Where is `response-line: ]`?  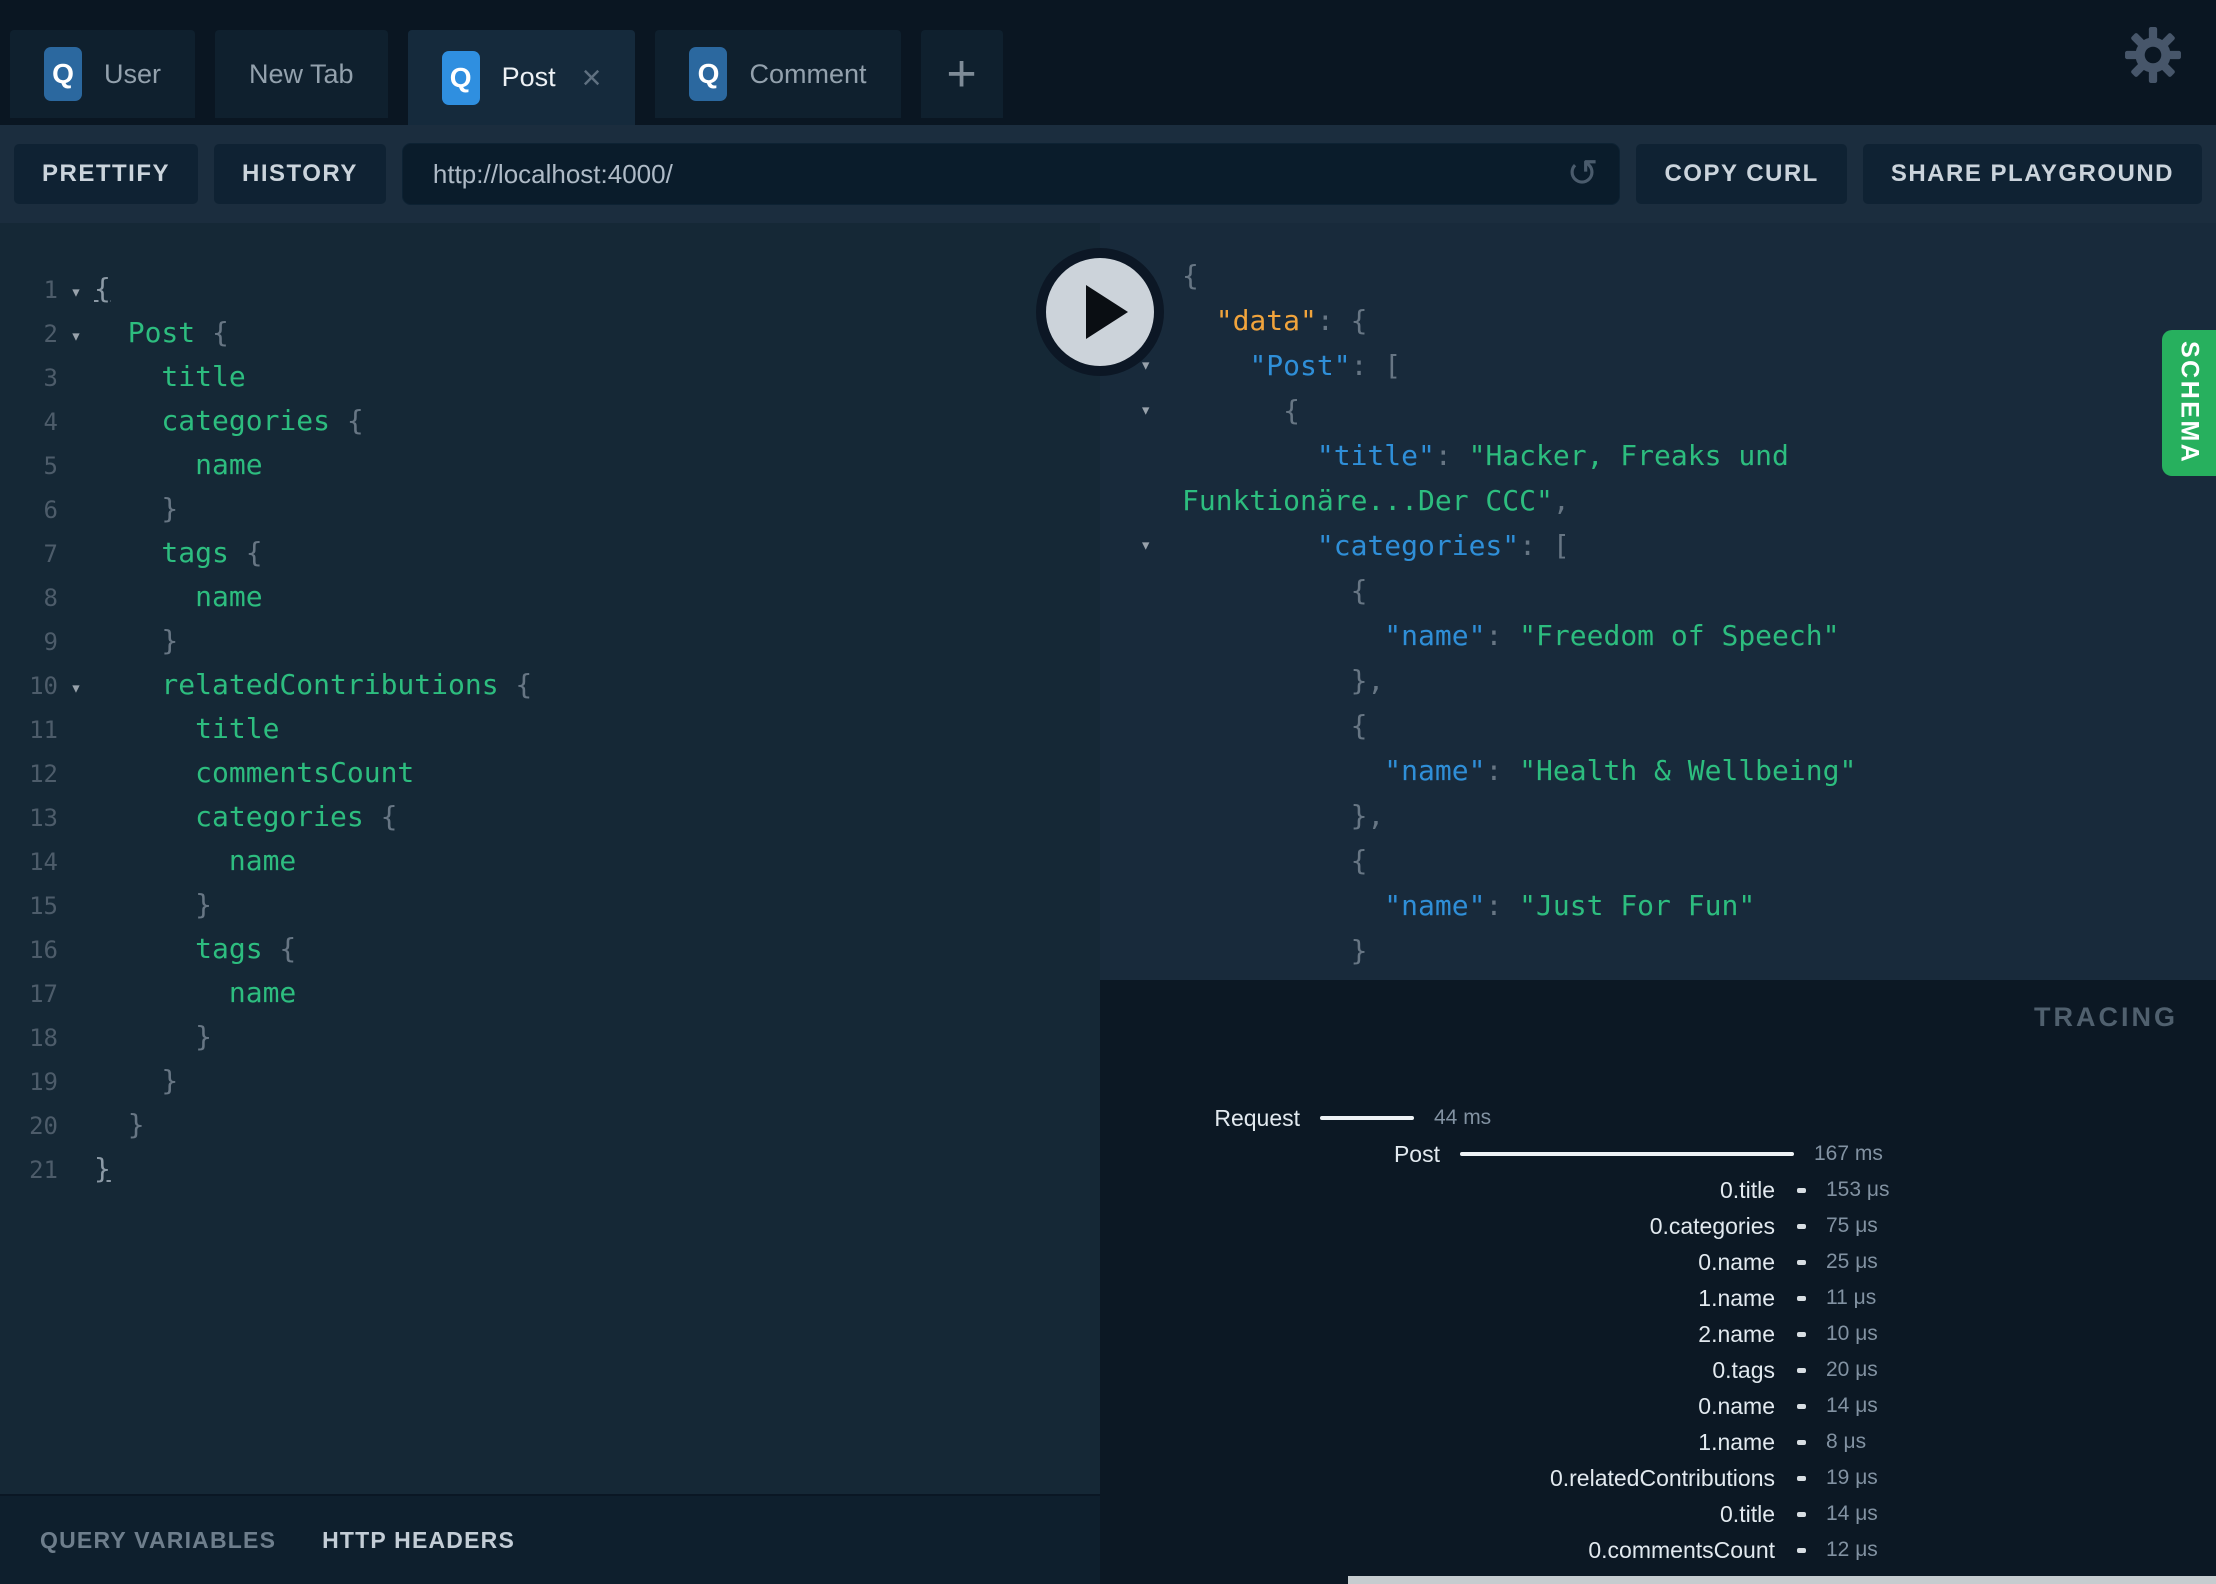
response-line: ] is located at coordinates (1658, 976).